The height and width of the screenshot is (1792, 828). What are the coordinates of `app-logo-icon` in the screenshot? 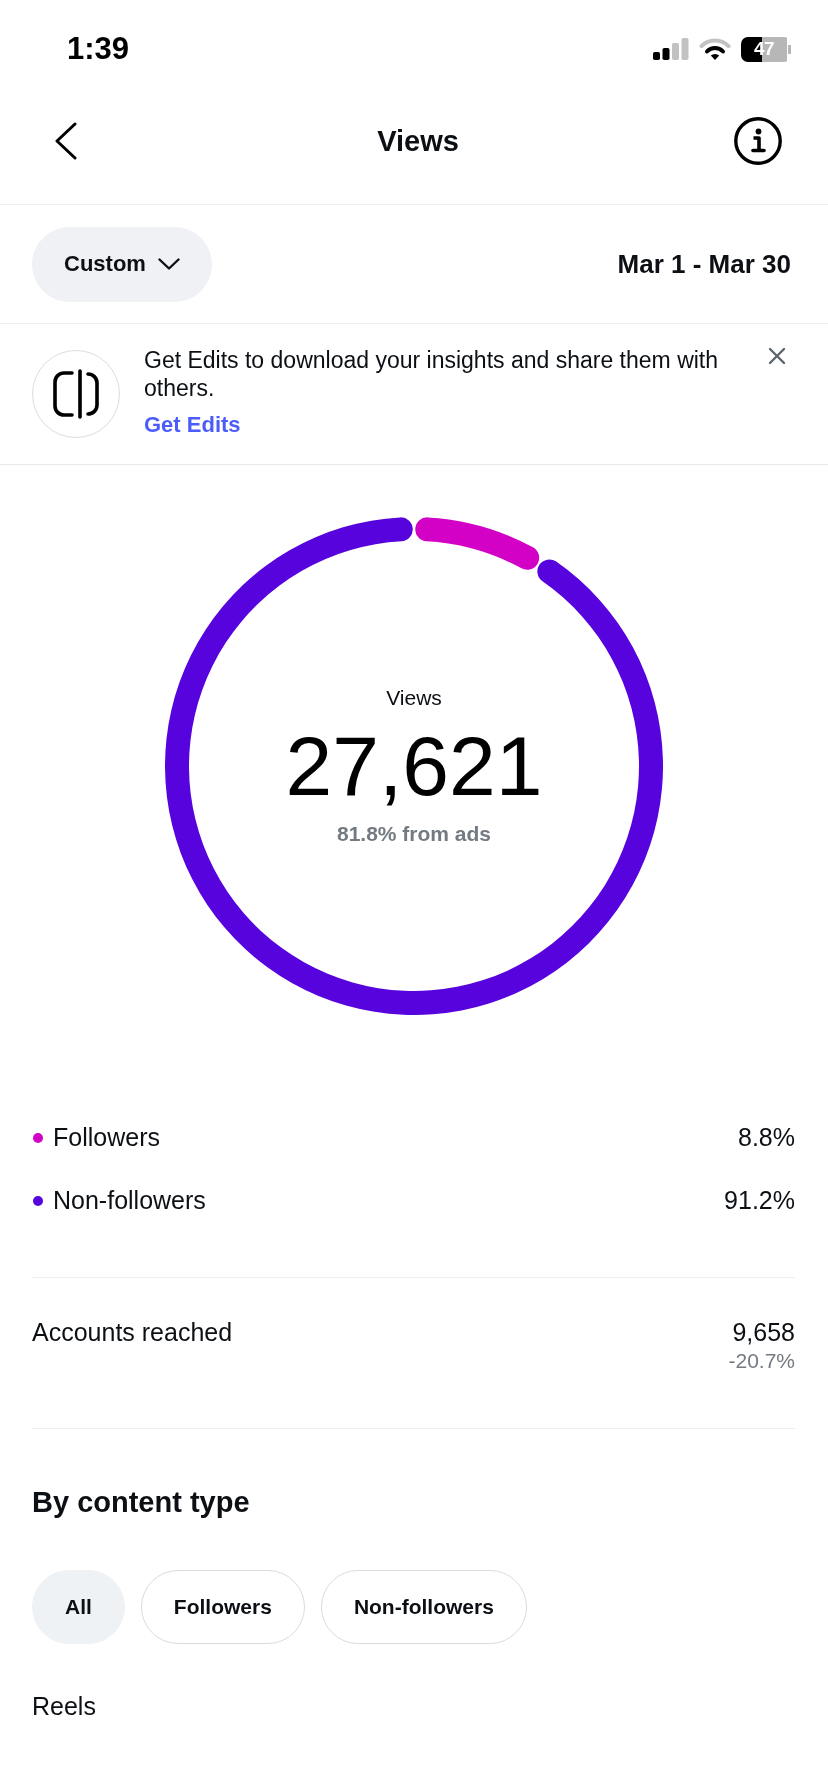 It's located at (76, 394).